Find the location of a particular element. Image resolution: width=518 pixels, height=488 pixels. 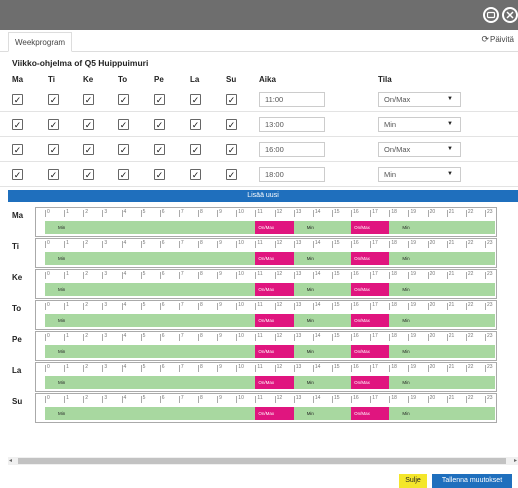

close-button: Sulje is located at coordinates (413, 481).